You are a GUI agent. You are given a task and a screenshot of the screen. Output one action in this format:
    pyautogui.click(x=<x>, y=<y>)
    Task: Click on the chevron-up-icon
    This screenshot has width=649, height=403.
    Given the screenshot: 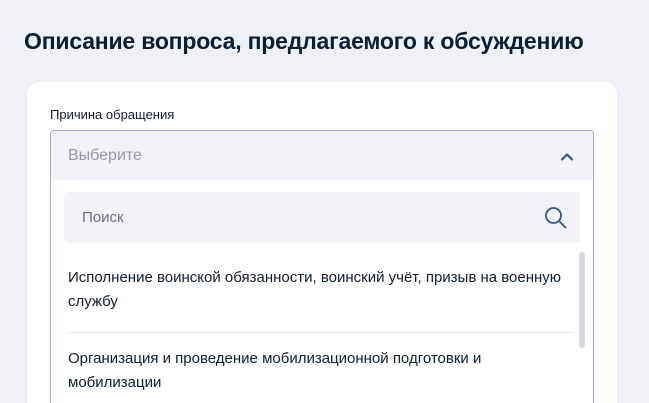 What is the action you would take?
    pyautogui.click(x=567, y=157)
    